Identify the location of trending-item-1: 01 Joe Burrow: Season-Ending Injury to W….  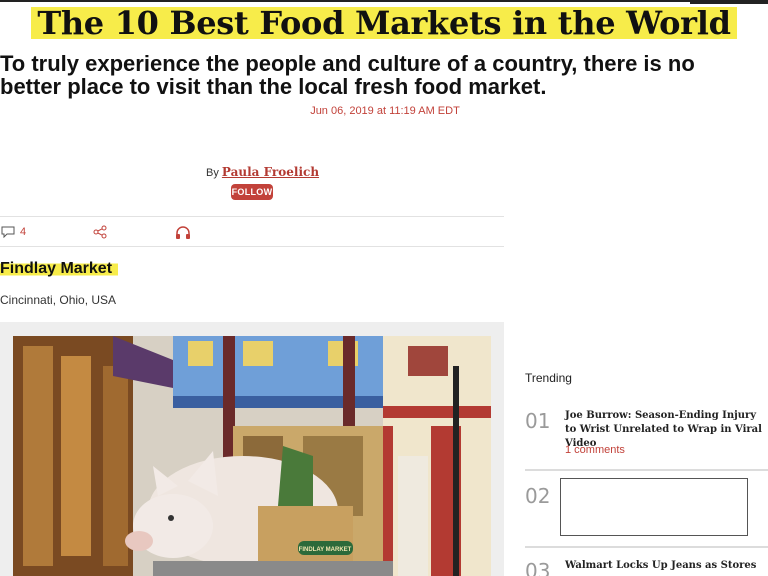
(646, 434).